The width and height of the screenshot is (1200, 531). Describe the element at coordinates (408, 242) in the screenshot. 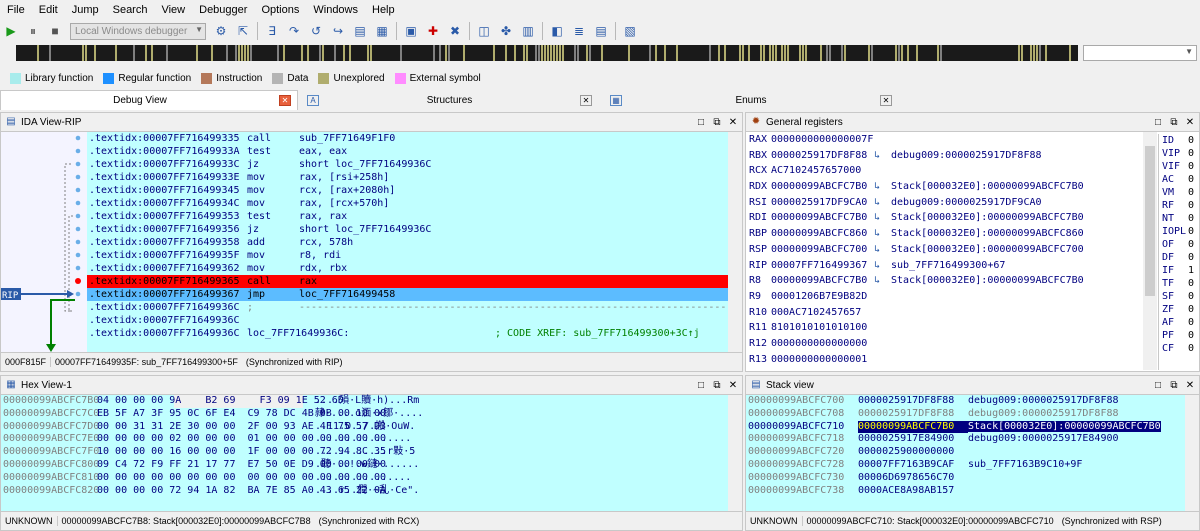

I see `code-line: .textidx:00007FF716499358 add rcx, 578h` at that location.